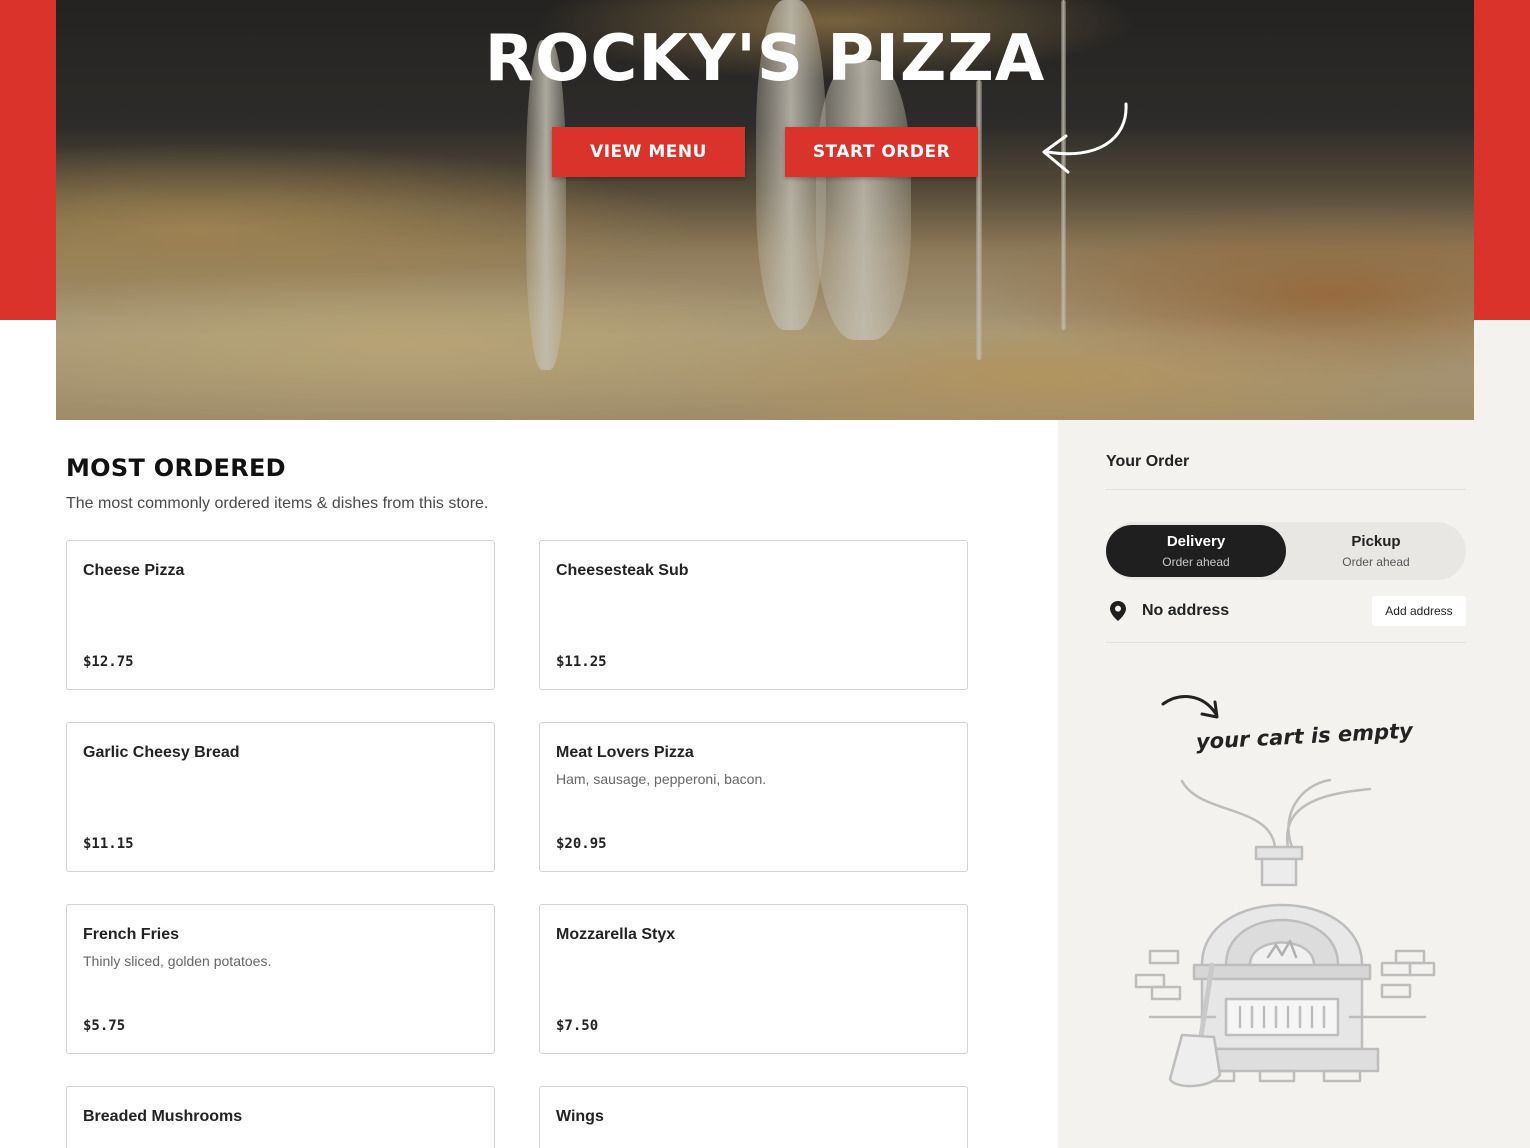 This screenshot has width=1530, height=1148. What do you see at coordinates (1376, 551) in the screenshot?
I see `pickup-option: Pickup Order ahead` at bounding box center [1376, 551].